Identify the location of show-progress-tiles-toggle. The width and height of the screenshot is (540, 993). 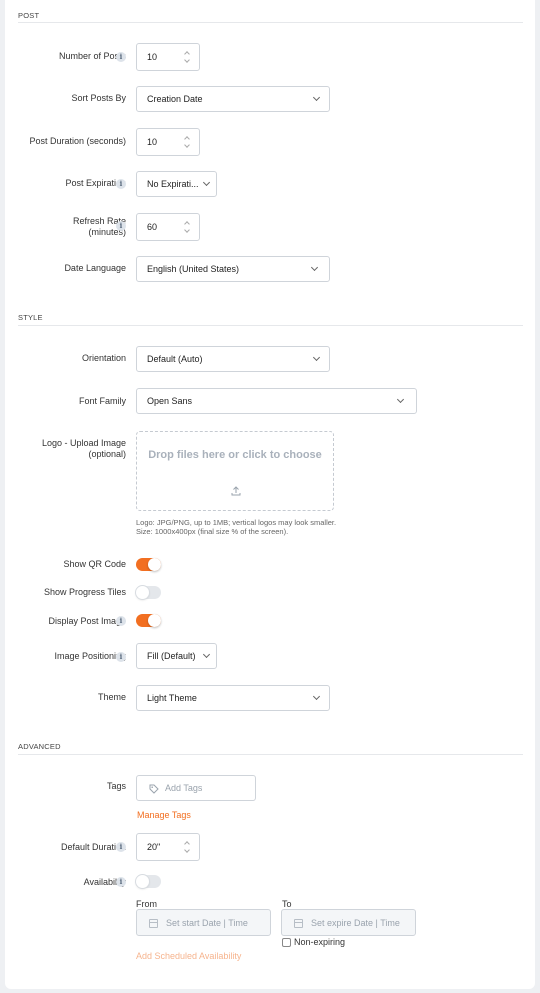
(148, 592).